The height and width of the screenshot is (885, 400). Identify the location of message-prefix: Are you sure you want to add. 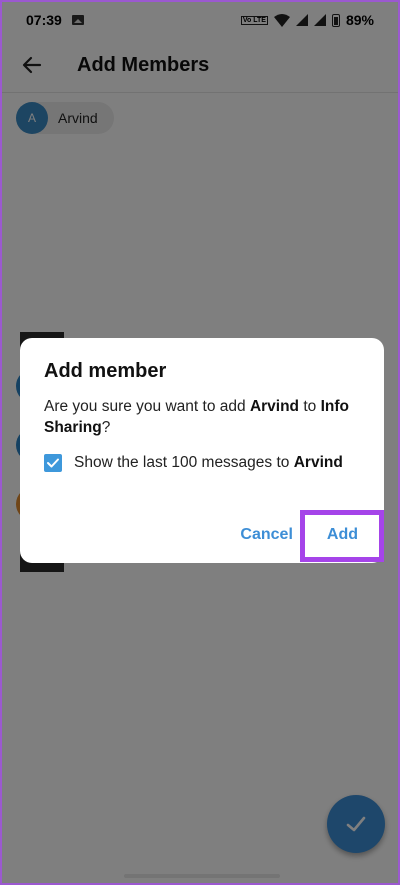
(147, 406).